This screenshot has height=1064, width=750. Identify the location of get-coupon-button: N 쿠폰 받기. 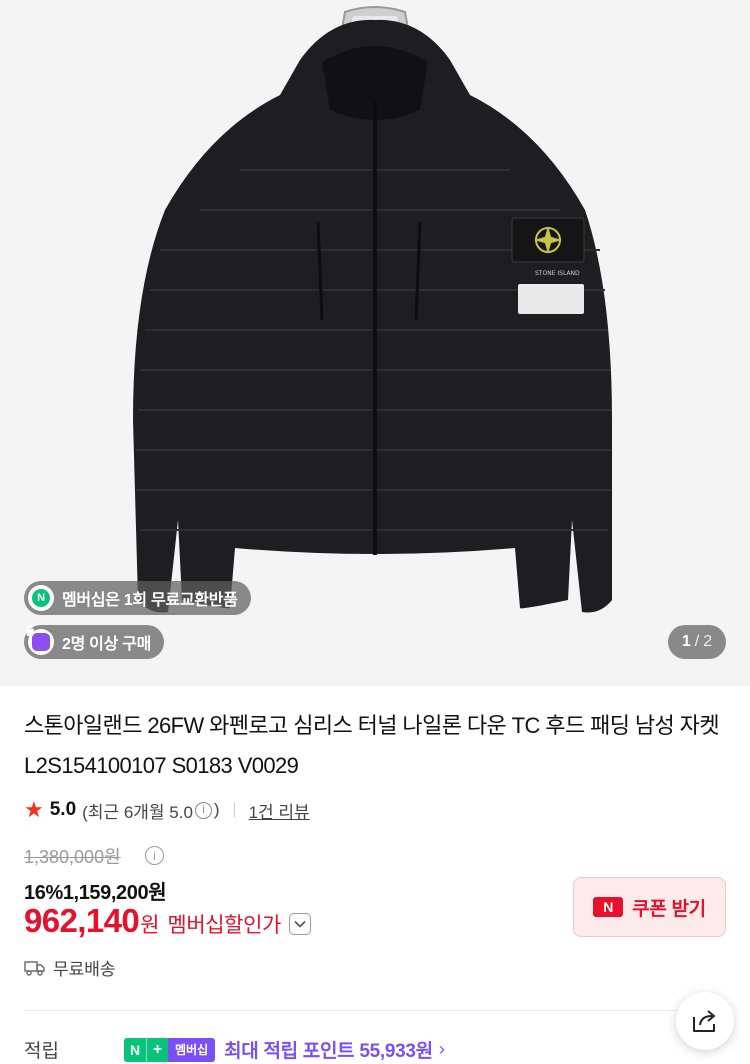
(649, 907).